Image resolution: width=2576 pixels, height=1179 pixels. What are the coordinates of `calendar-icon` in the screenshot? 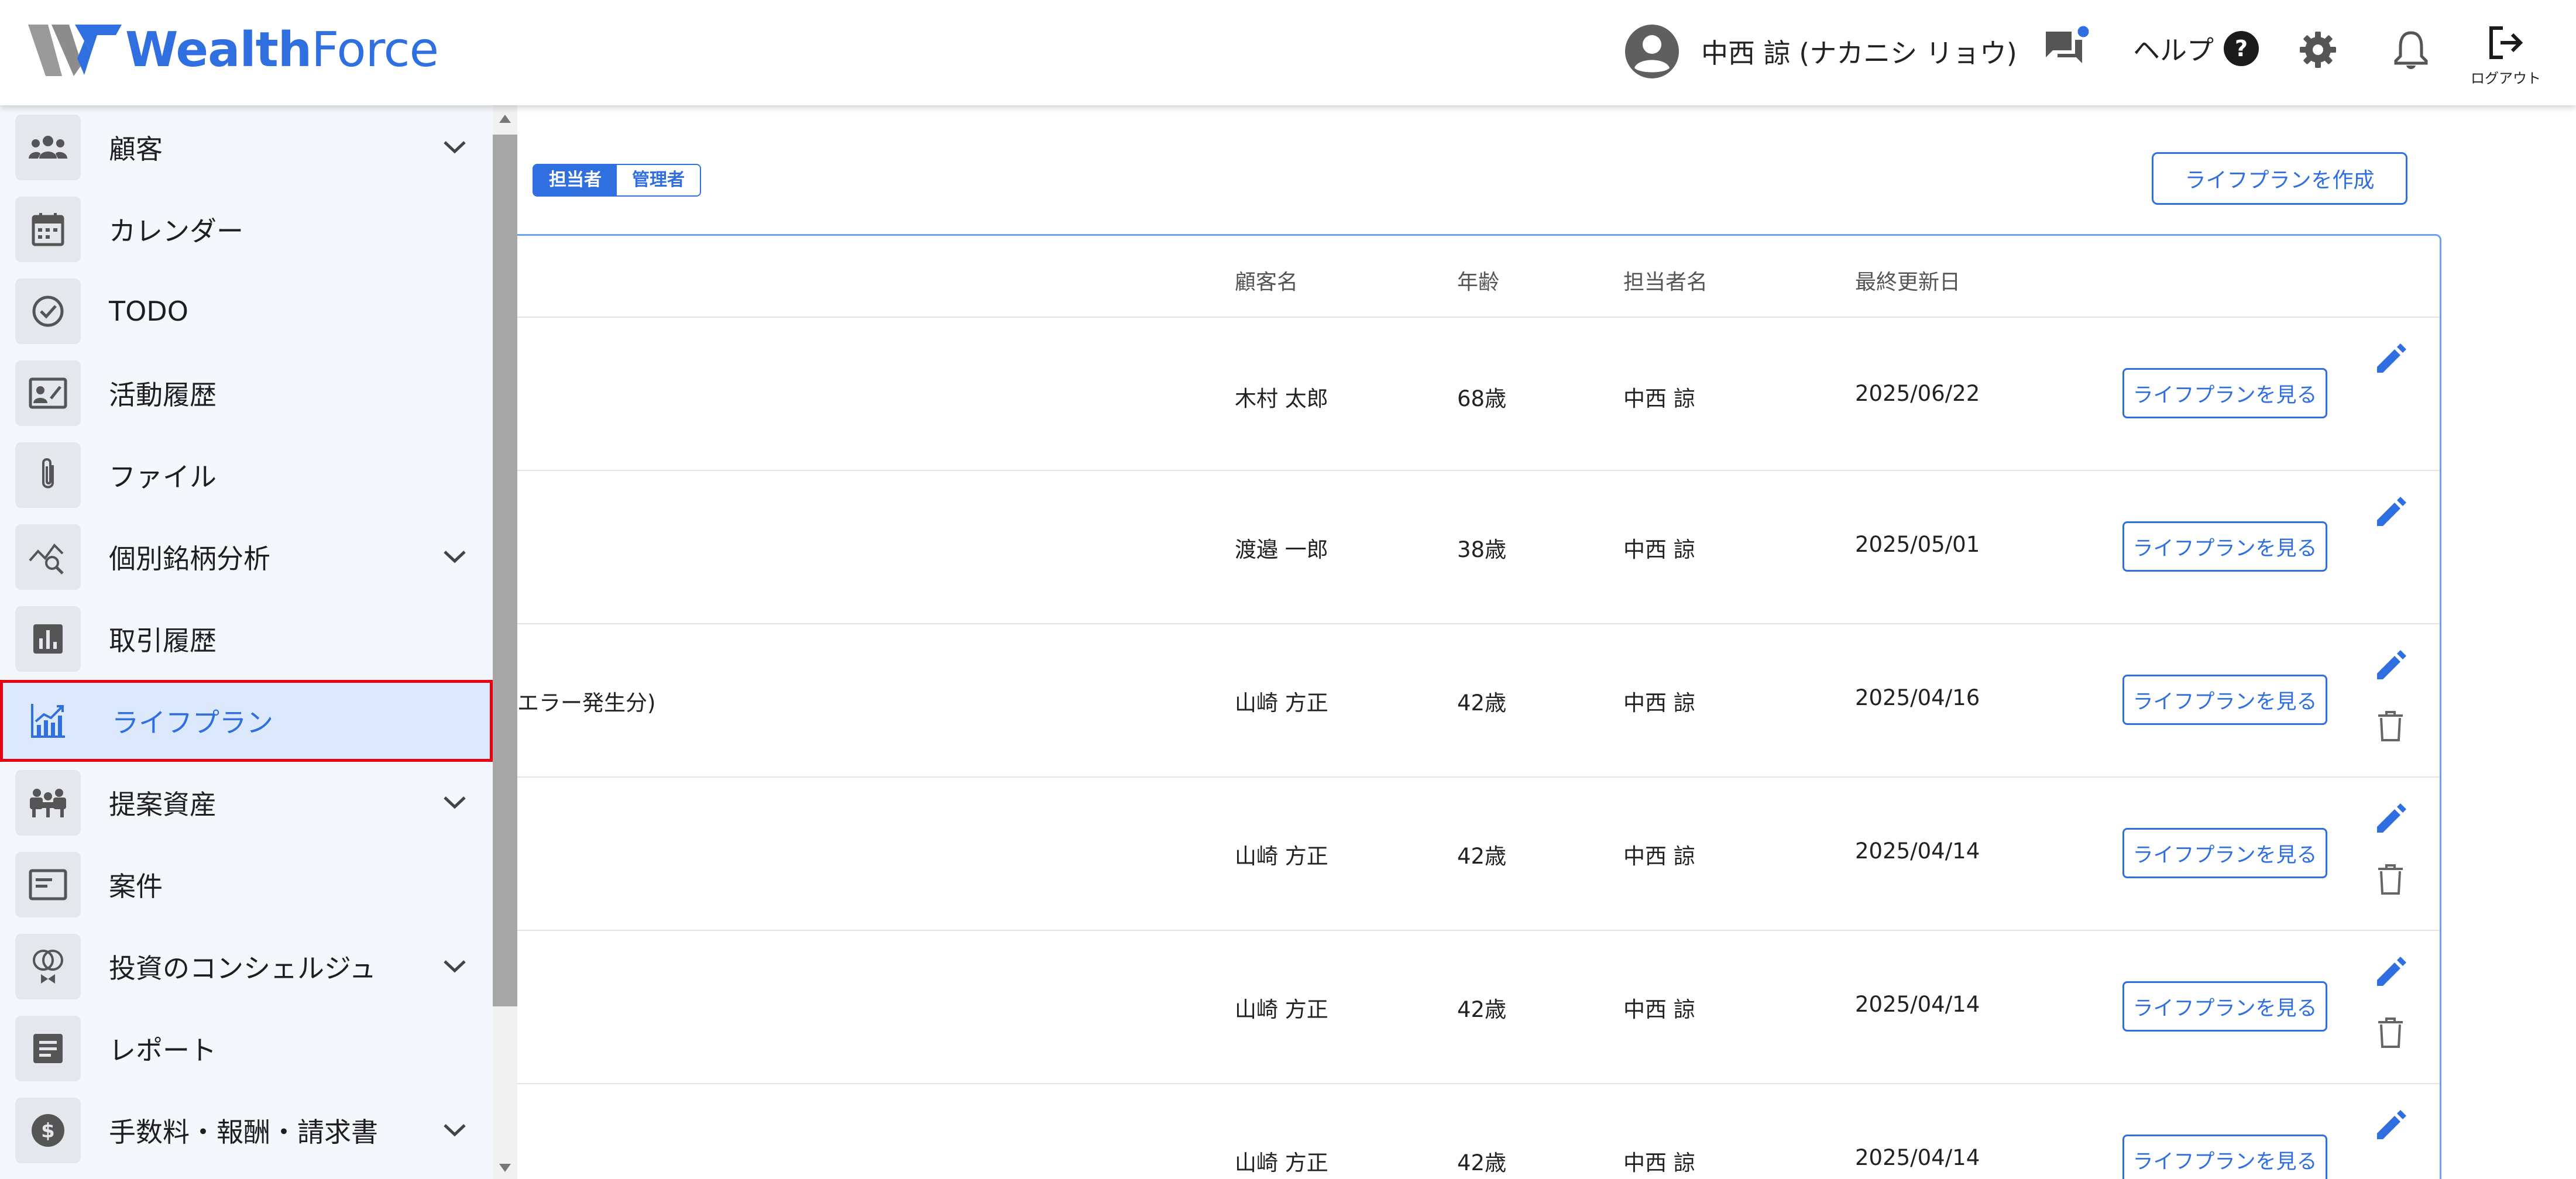 It's located at (48, 229).